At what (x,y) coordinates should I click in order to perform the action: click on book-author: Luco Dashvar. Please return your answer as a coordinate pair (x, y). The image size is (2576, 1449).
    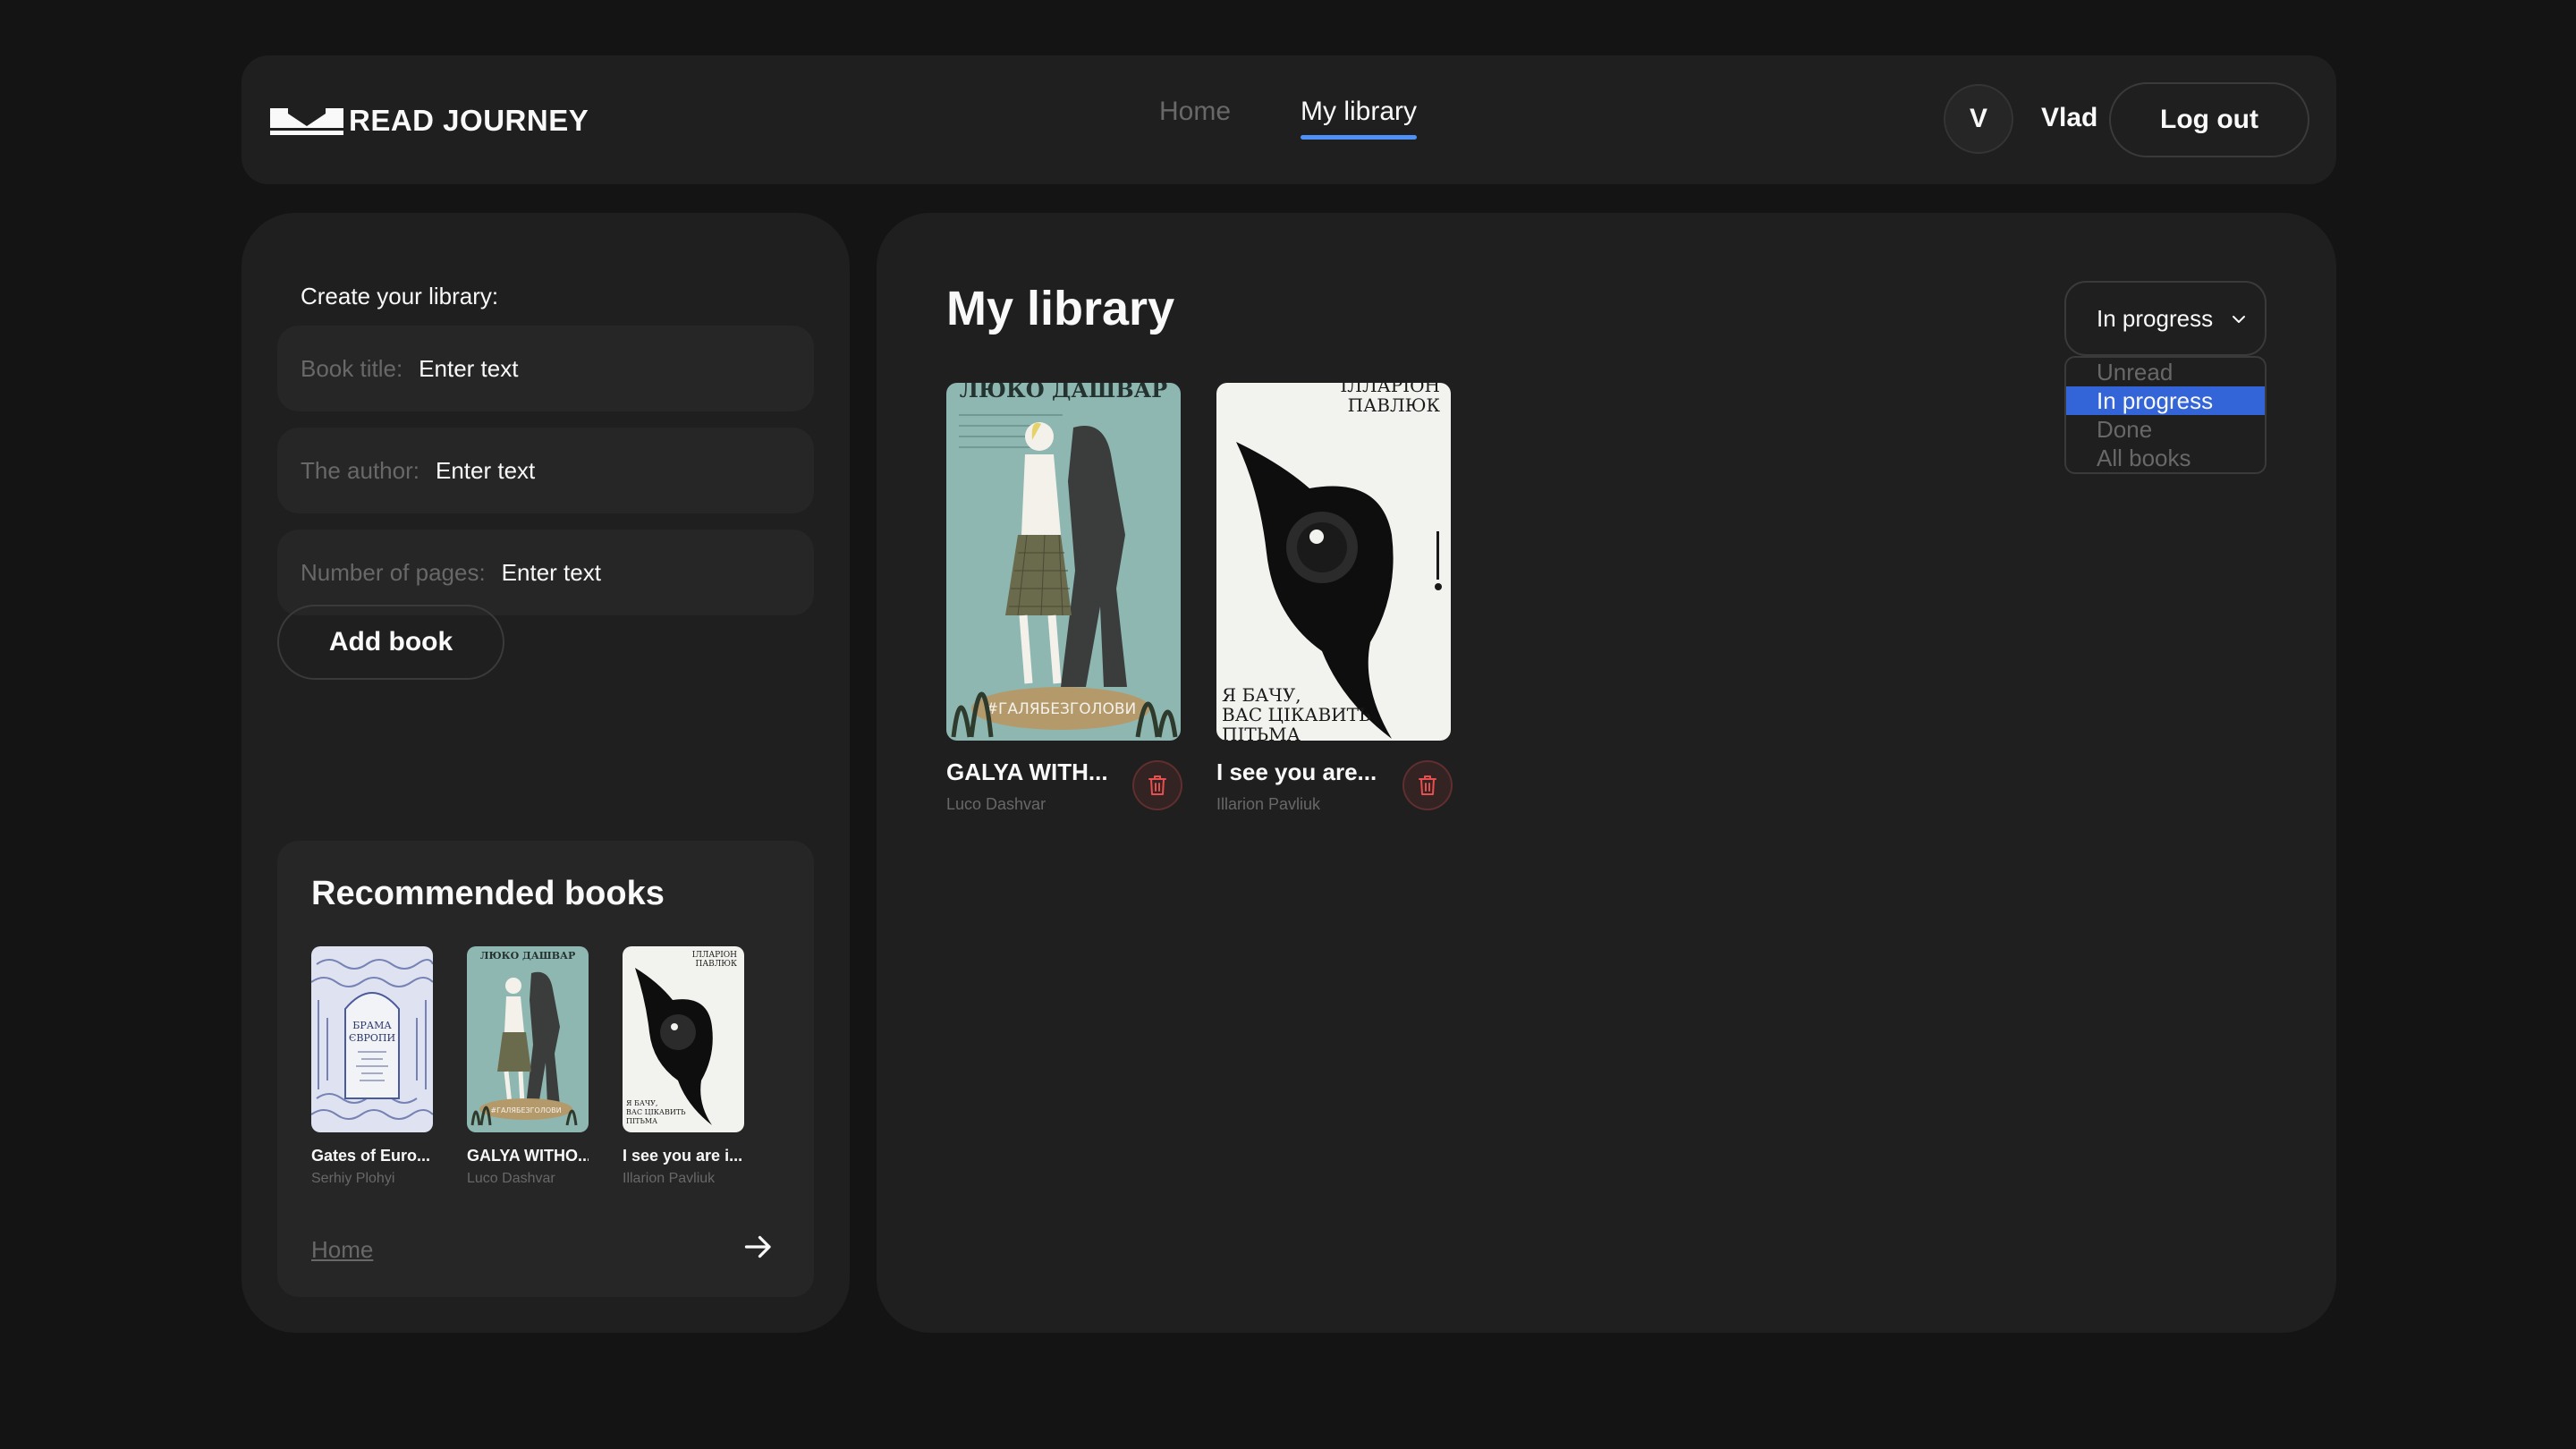
    Looking at the image, I should click on (511, 1178).